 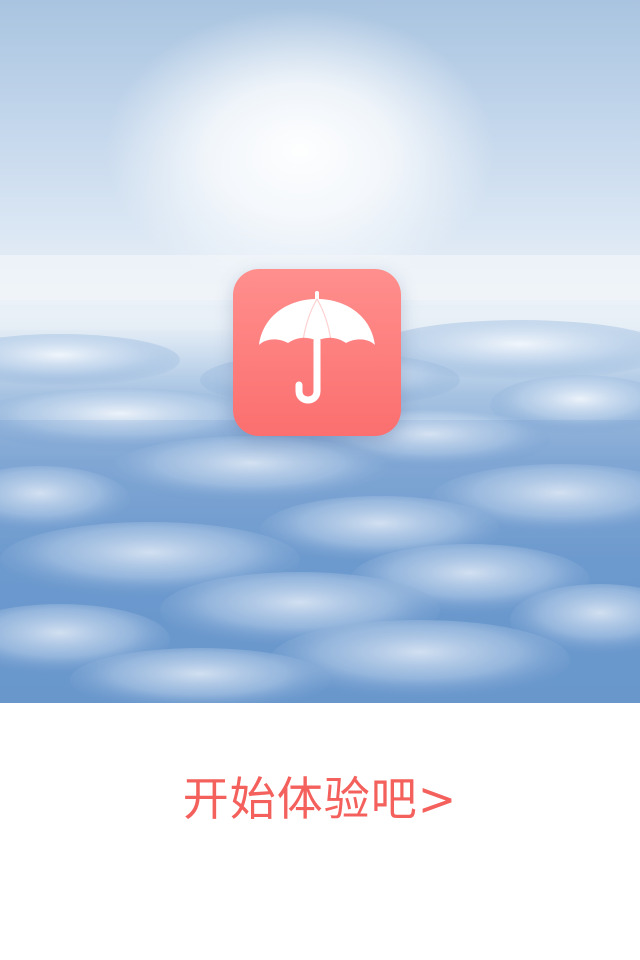 What do you see at coordinates (317, 347) in the screenshot?
I see `umbrella-icon` at bounding box center [317, 347].